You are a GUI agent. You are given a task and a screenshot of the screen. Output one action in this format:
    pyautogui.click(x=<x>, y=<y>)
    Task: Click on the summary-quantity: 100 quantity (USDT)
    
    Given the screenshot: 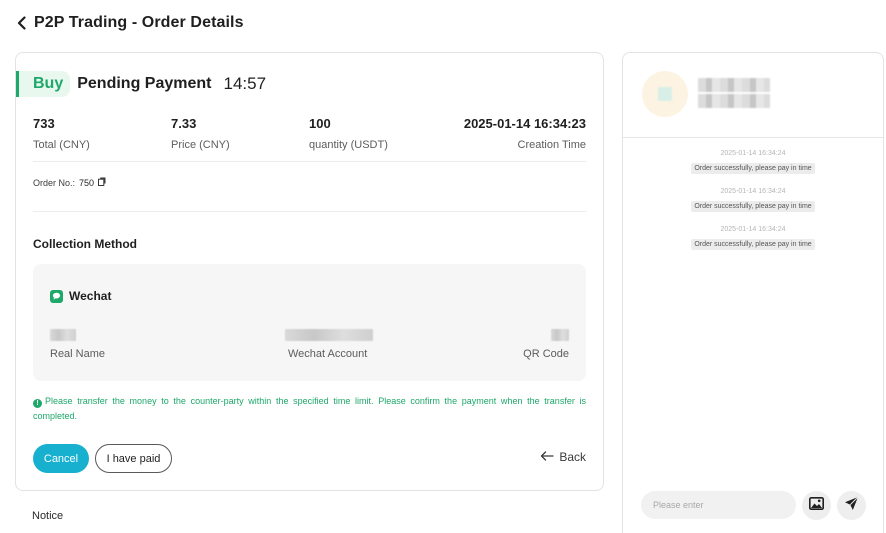 What is the action you would take?
    pyautogui.click(x=348, y=133)
    